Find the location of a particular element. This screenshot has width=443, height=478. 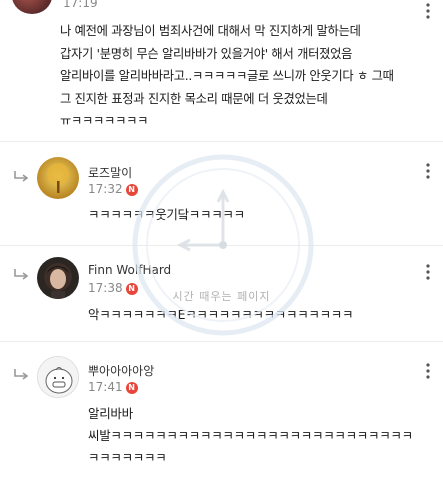

cartoon-face-icon is located at coordinates (58, 377).